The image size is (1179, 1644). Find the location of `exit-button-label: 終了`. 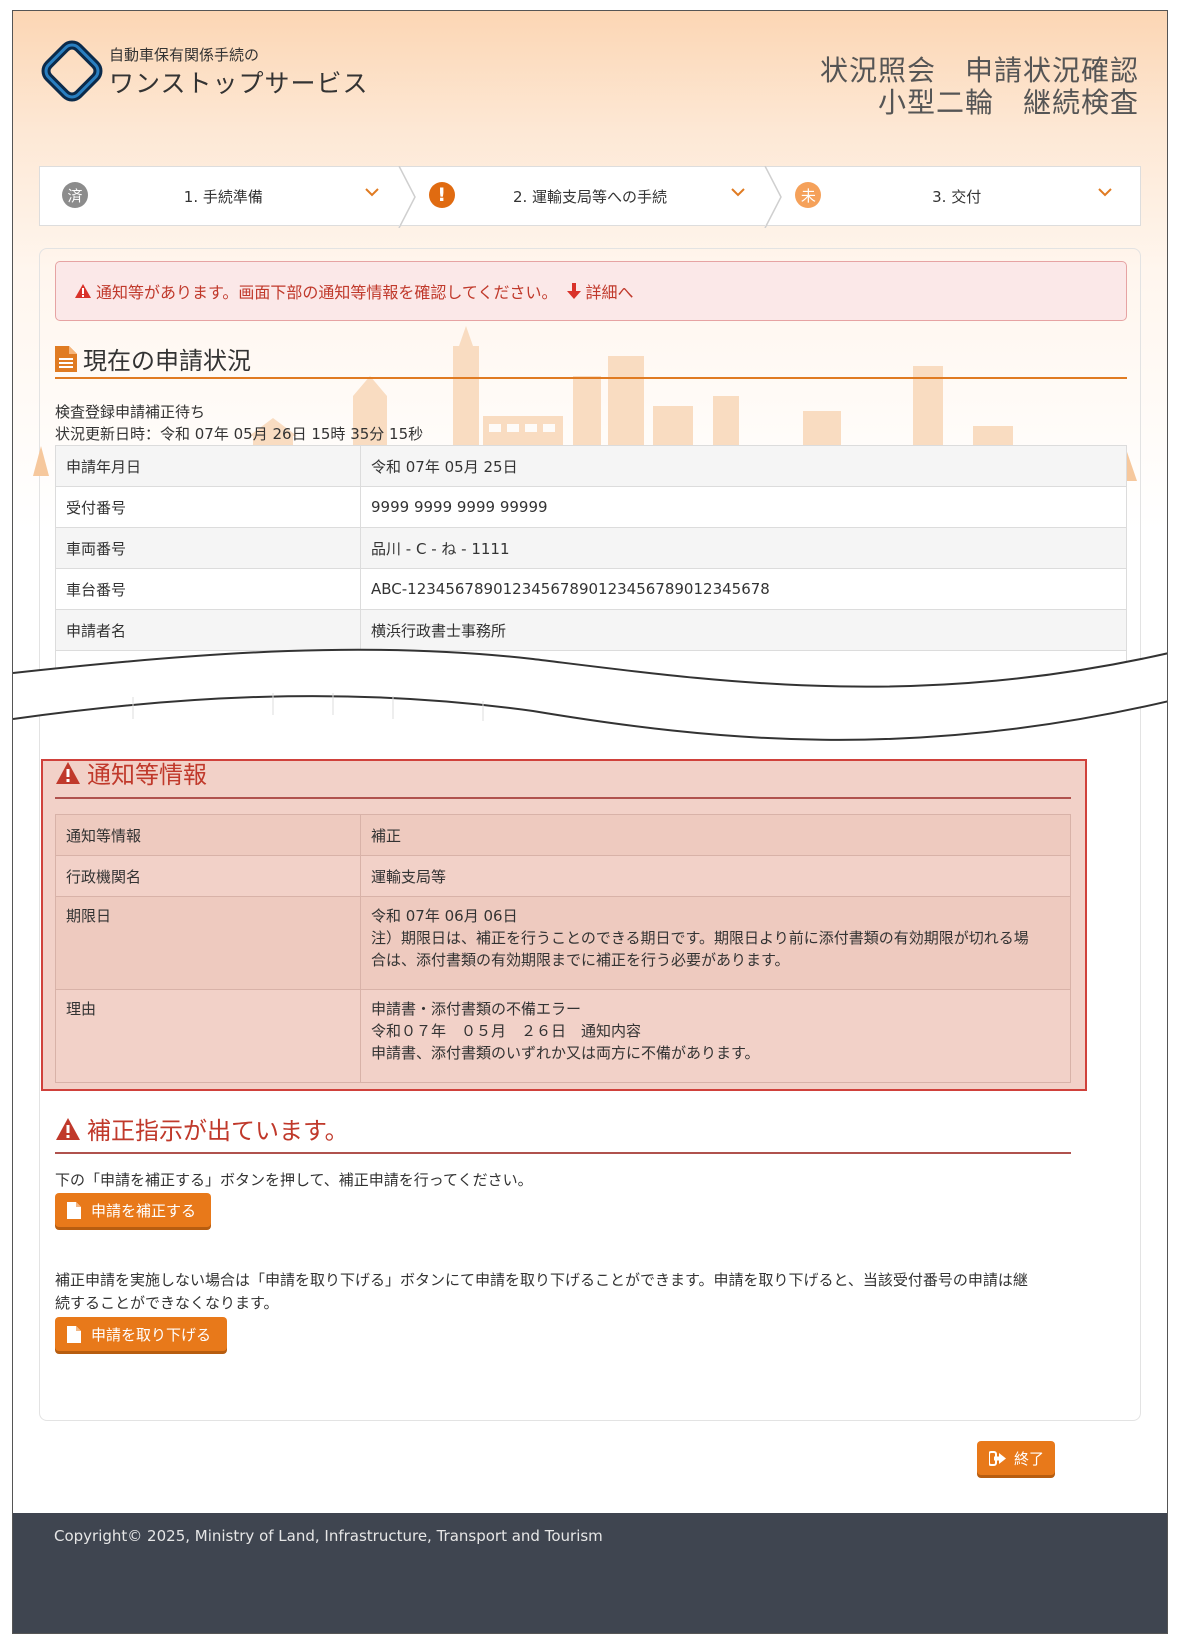

exit-button-label: 終了 is located at coordinates (1029, 1458).